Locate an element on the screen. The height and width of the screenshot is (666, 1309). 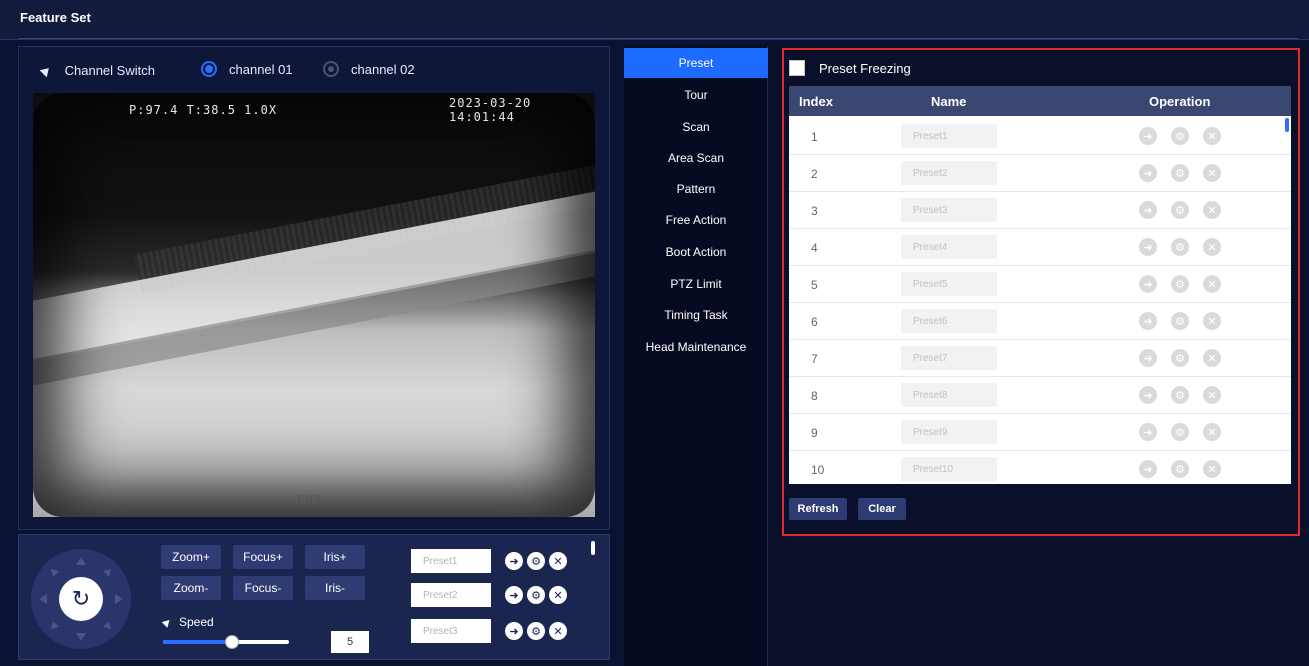
ptz-joystick: ↻ is located at coordinates (81, 599).